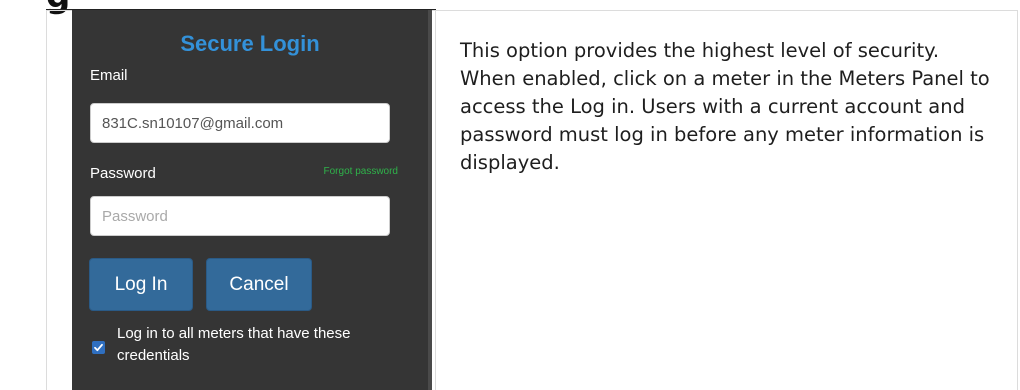  I want to click on email-label: Email, so click(109, 75).